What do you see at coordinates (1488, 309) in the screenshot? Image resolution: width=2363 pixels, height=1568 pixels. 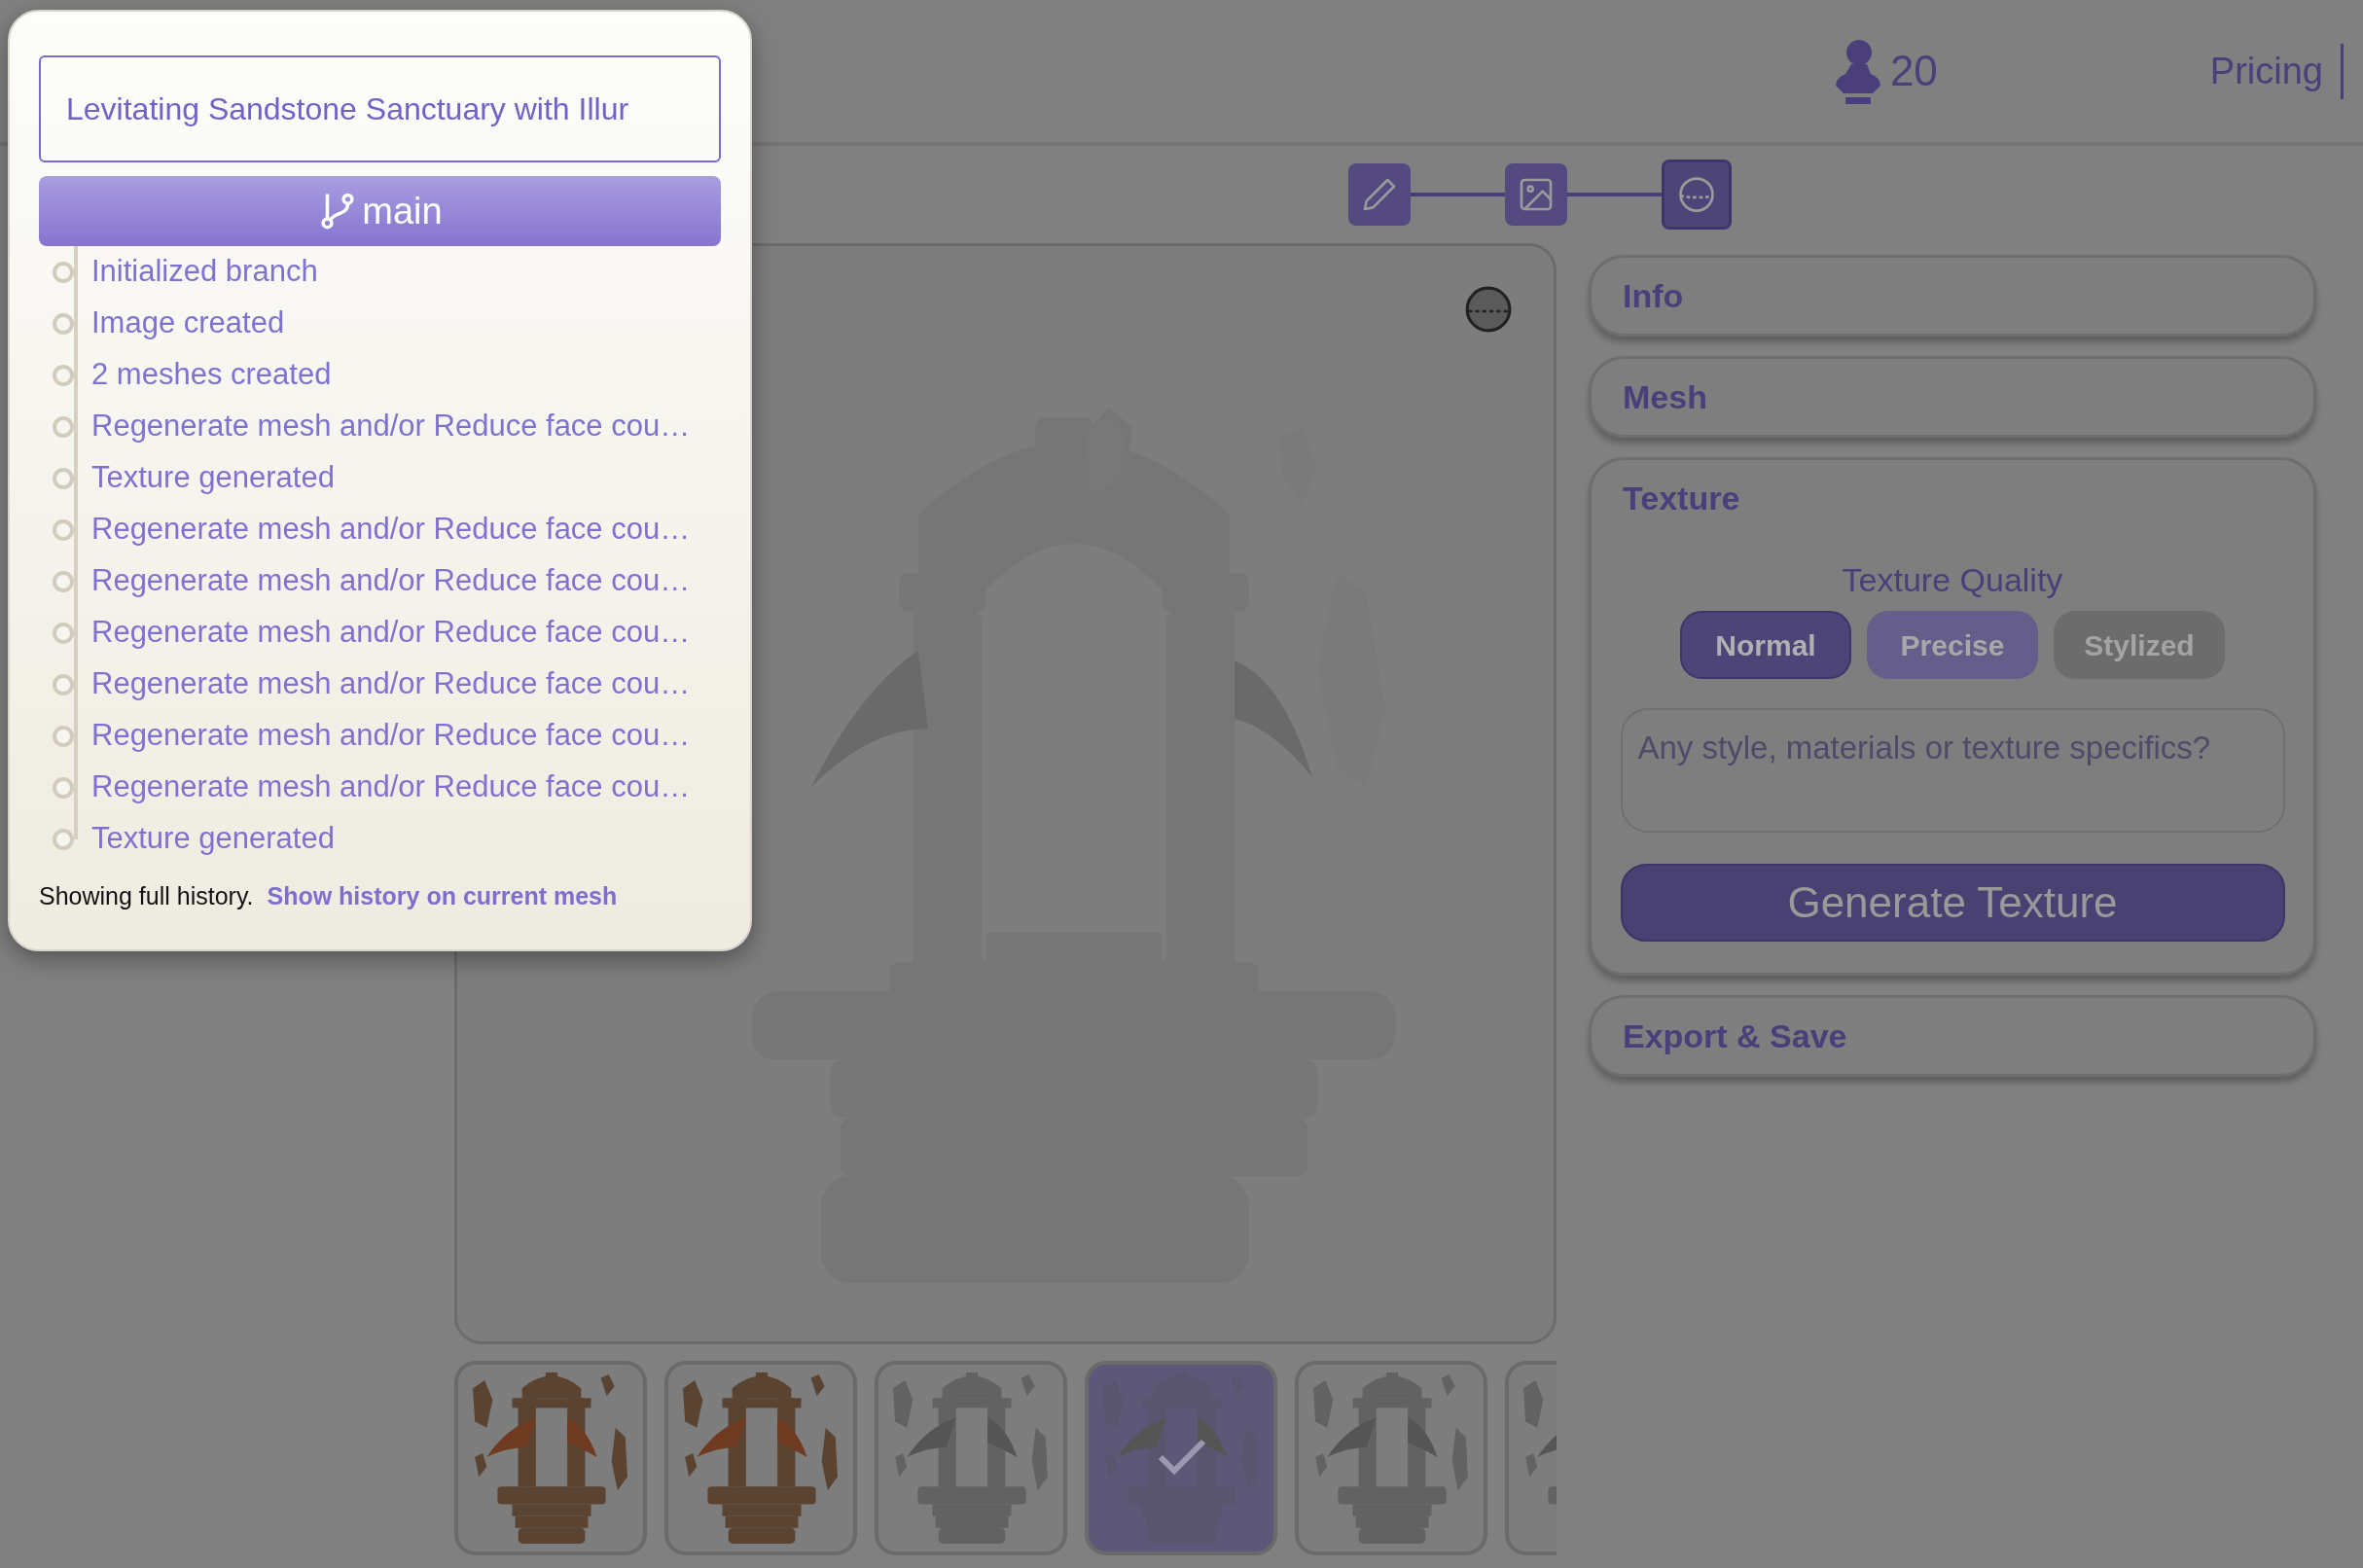 I see `sphere-icon` at bounding box center [1488, 309].